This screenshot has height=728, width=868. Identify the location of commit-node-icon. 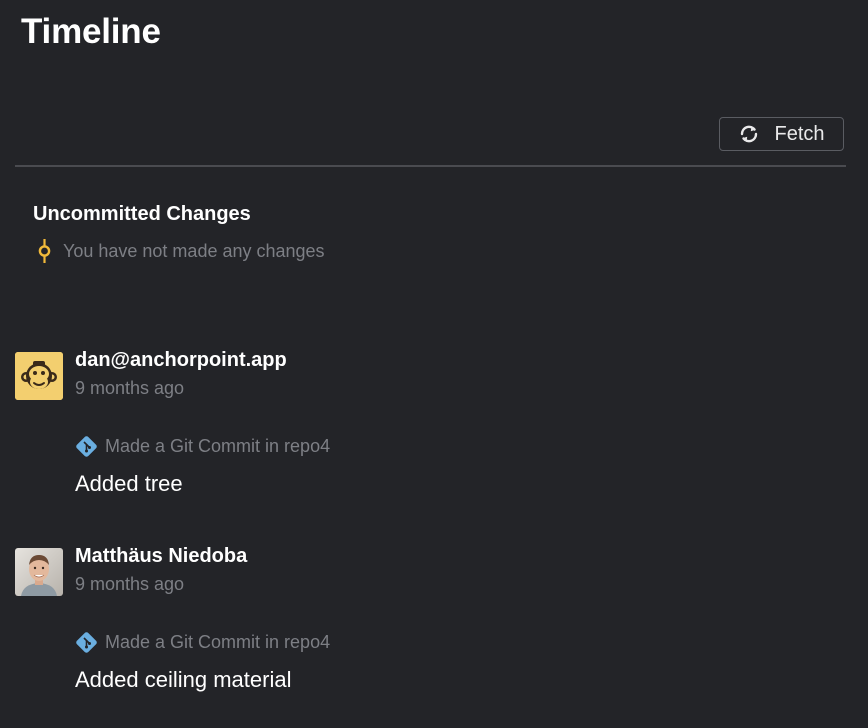
(44, 251).